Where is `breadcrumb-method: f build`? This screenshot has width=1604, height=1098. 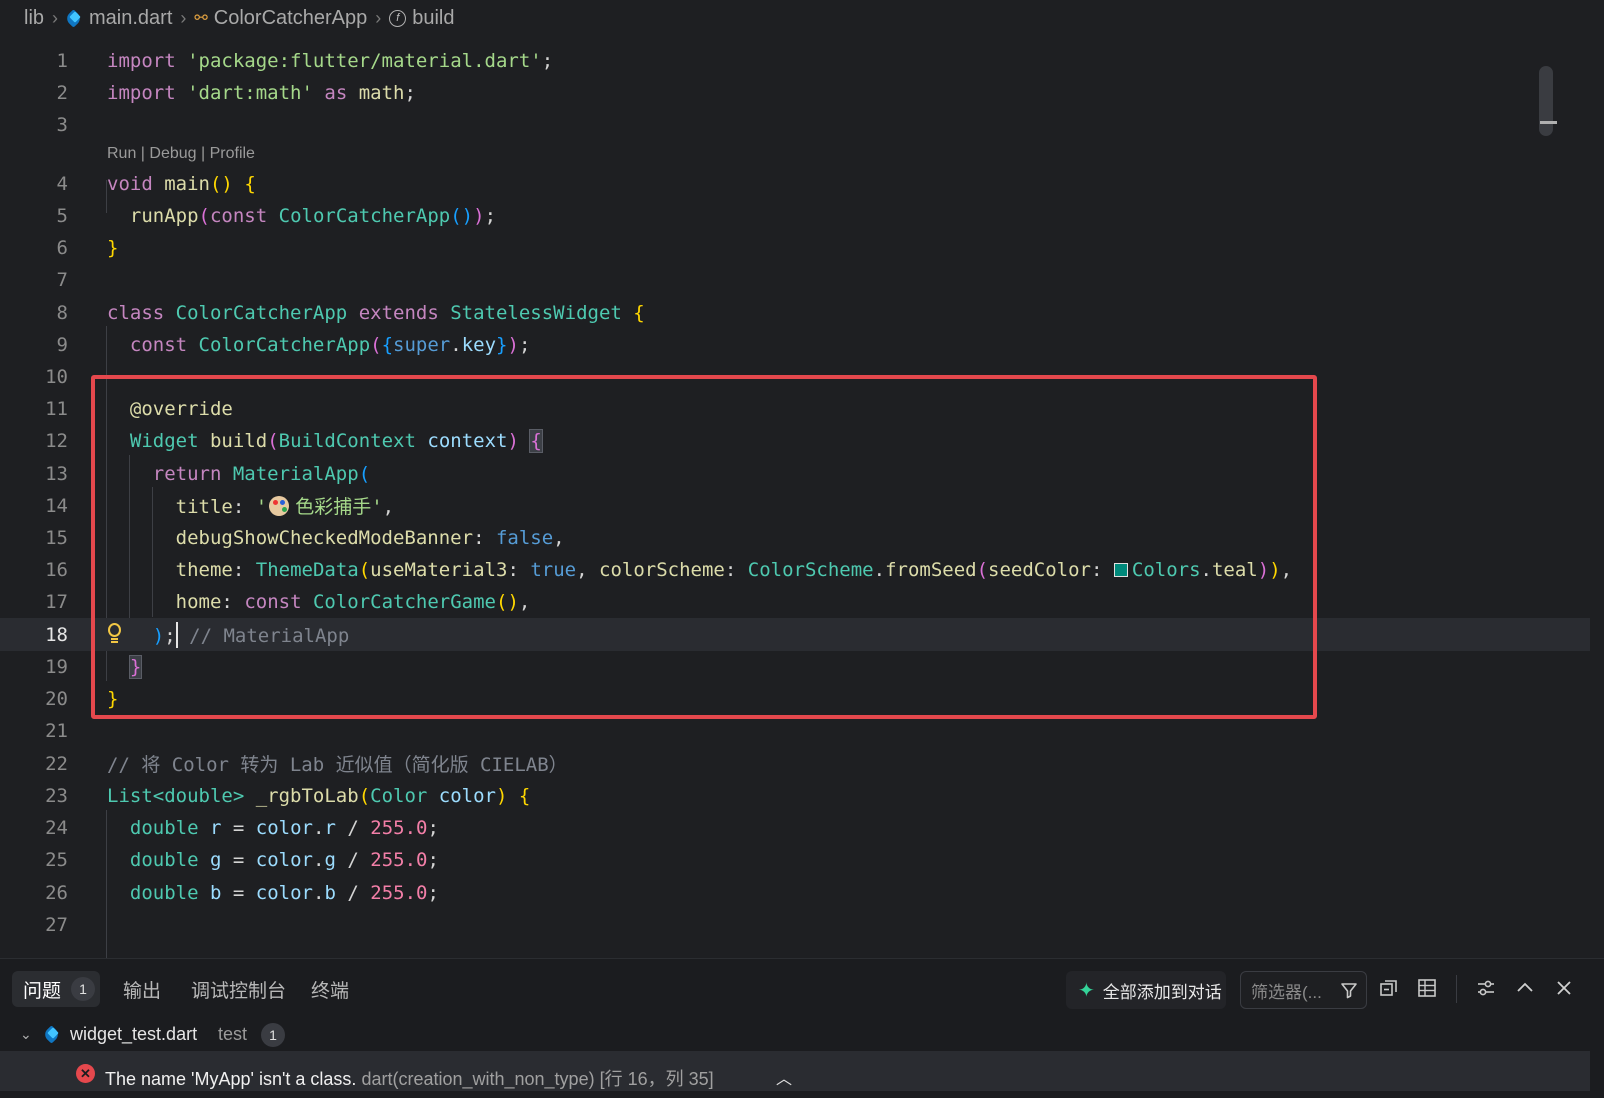 breadcrumb-method: f build is located at coordinates (421, 18).